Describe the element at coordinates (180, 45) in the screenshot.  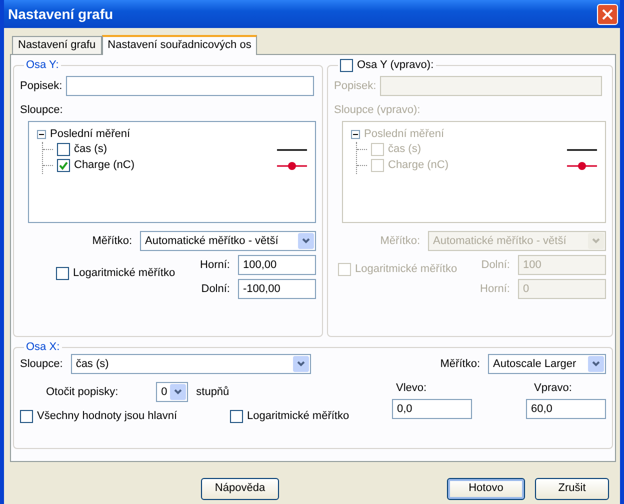
I see `tab: Nastavení souřadnicových os` at that location.